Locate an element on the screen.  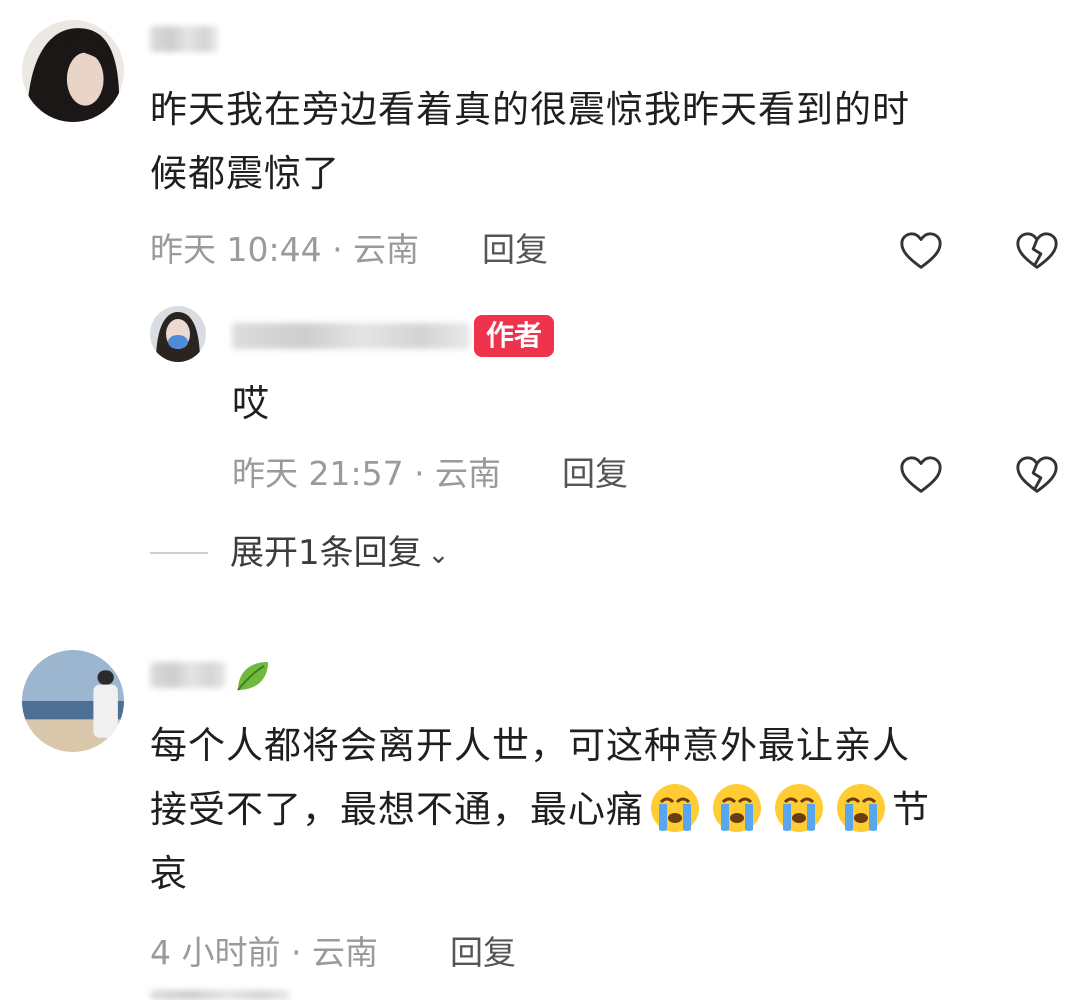
leaf-icon is located at coordinates (252, 676).